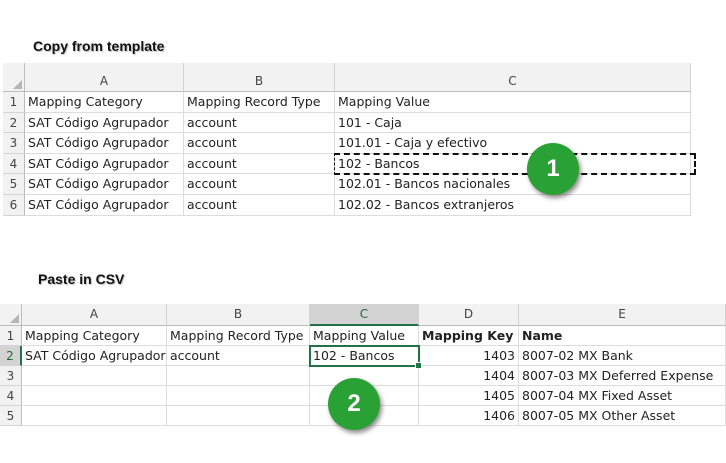 This screenshot has width=726, height=463. What do you see at coordinates (469, 376) in the screenshot?
I see `cell-d3: 1404` at bounding box center [469, 376].